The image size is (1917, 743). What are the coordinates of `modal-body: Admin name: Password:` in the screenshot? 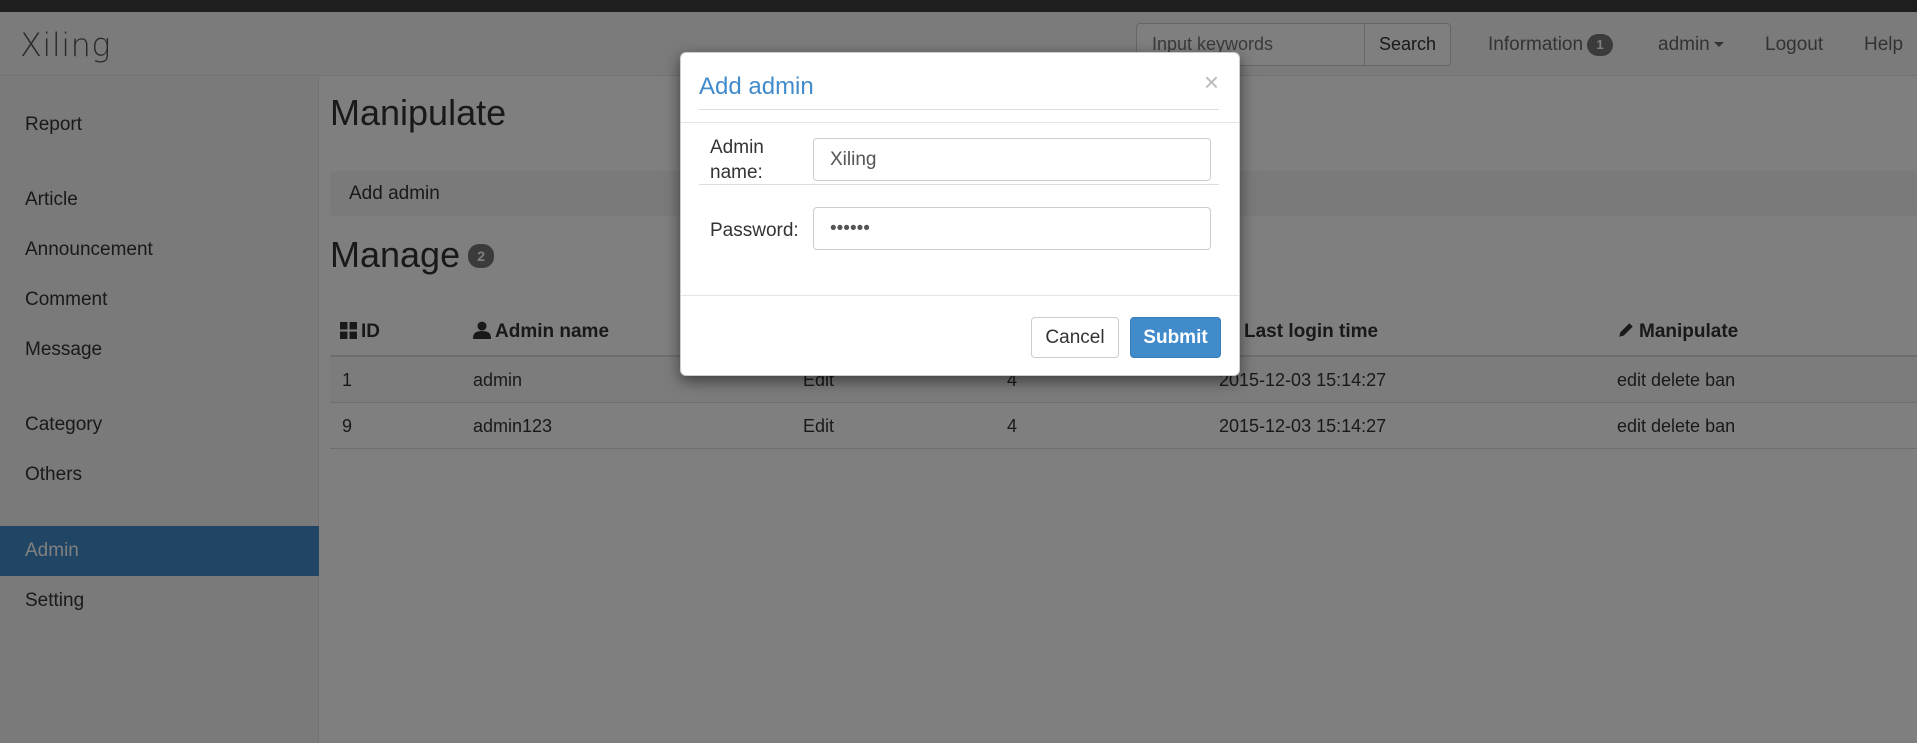 It's located at (960, 208).